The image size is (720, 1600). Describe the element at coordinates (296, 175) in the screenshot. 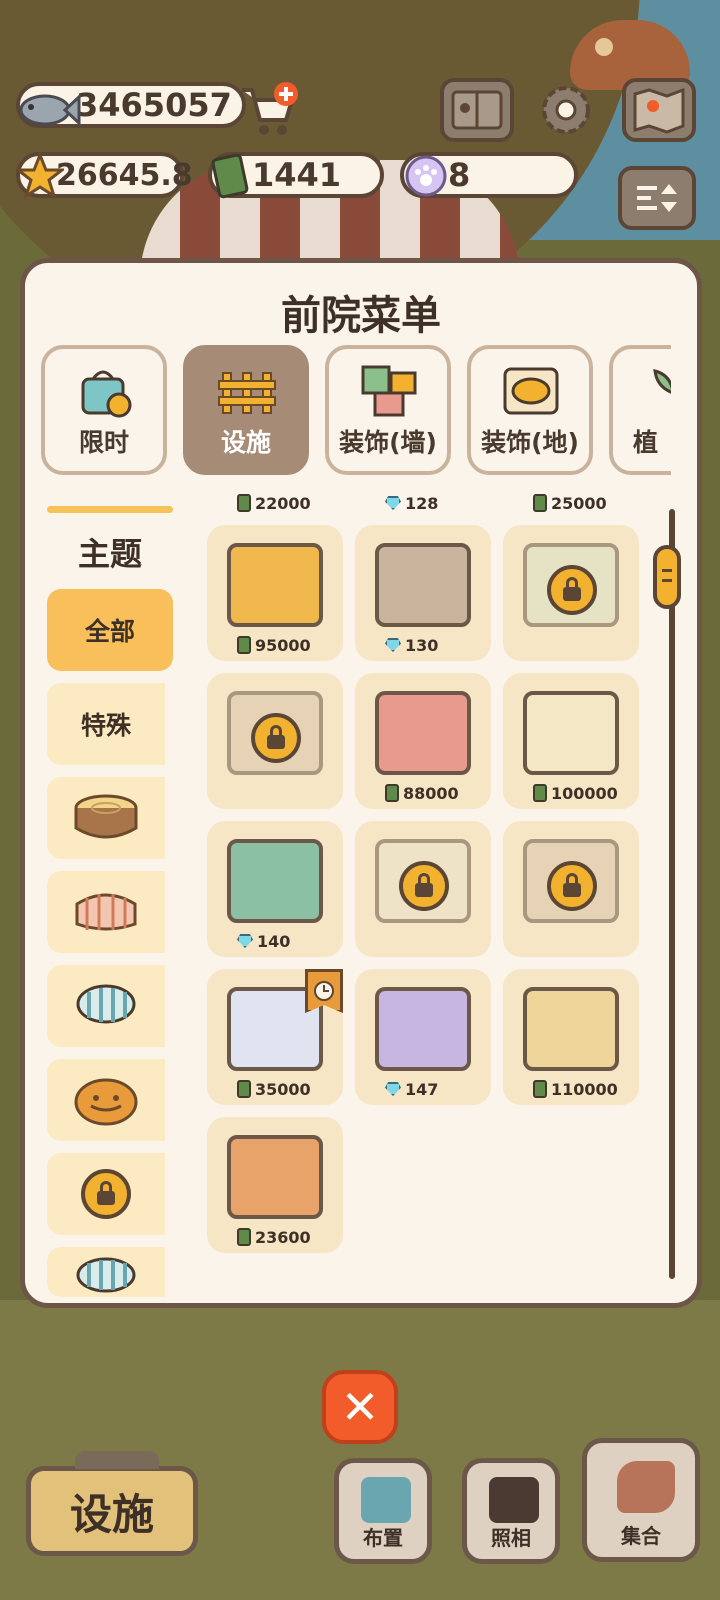

I see `cash-currency: 1441` at that location.